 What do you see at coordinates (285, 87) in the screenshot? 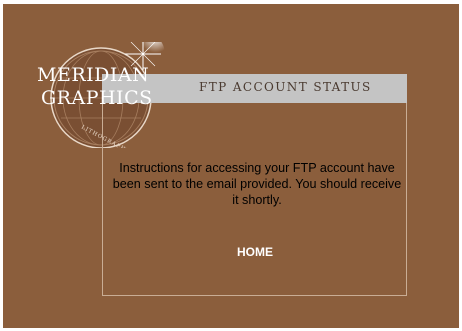
I see `page-title: FTP ACCOUNT STATUS` at bounding box center [285, 87].